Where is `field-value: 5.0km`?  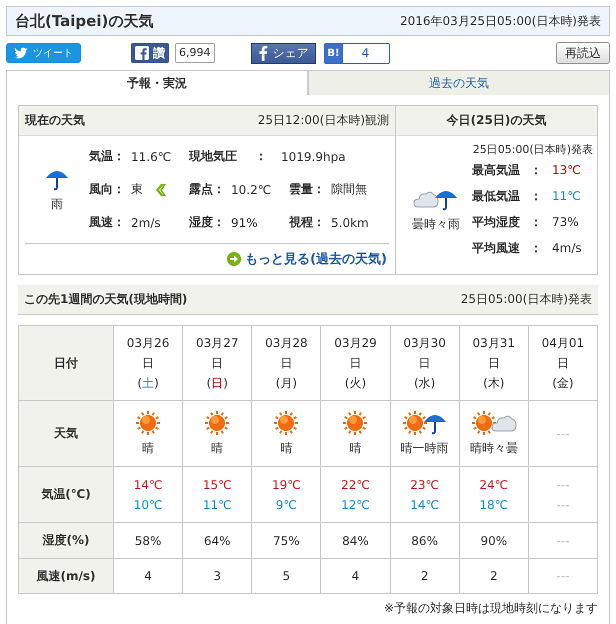
field-value: 5.0km is located at coordinates (350, 223).